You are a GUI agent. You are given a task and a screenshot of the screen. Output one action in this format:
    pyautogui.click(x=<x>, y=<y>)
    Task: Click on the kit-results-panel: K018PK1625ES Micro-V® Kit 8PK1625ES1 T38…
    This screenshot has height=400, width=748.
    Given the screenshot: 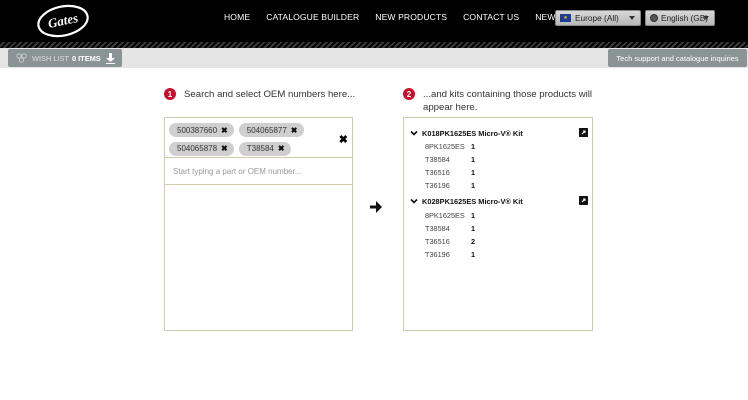 What is the action you would take?
    pyautogui.click(x=498, y=224)
    